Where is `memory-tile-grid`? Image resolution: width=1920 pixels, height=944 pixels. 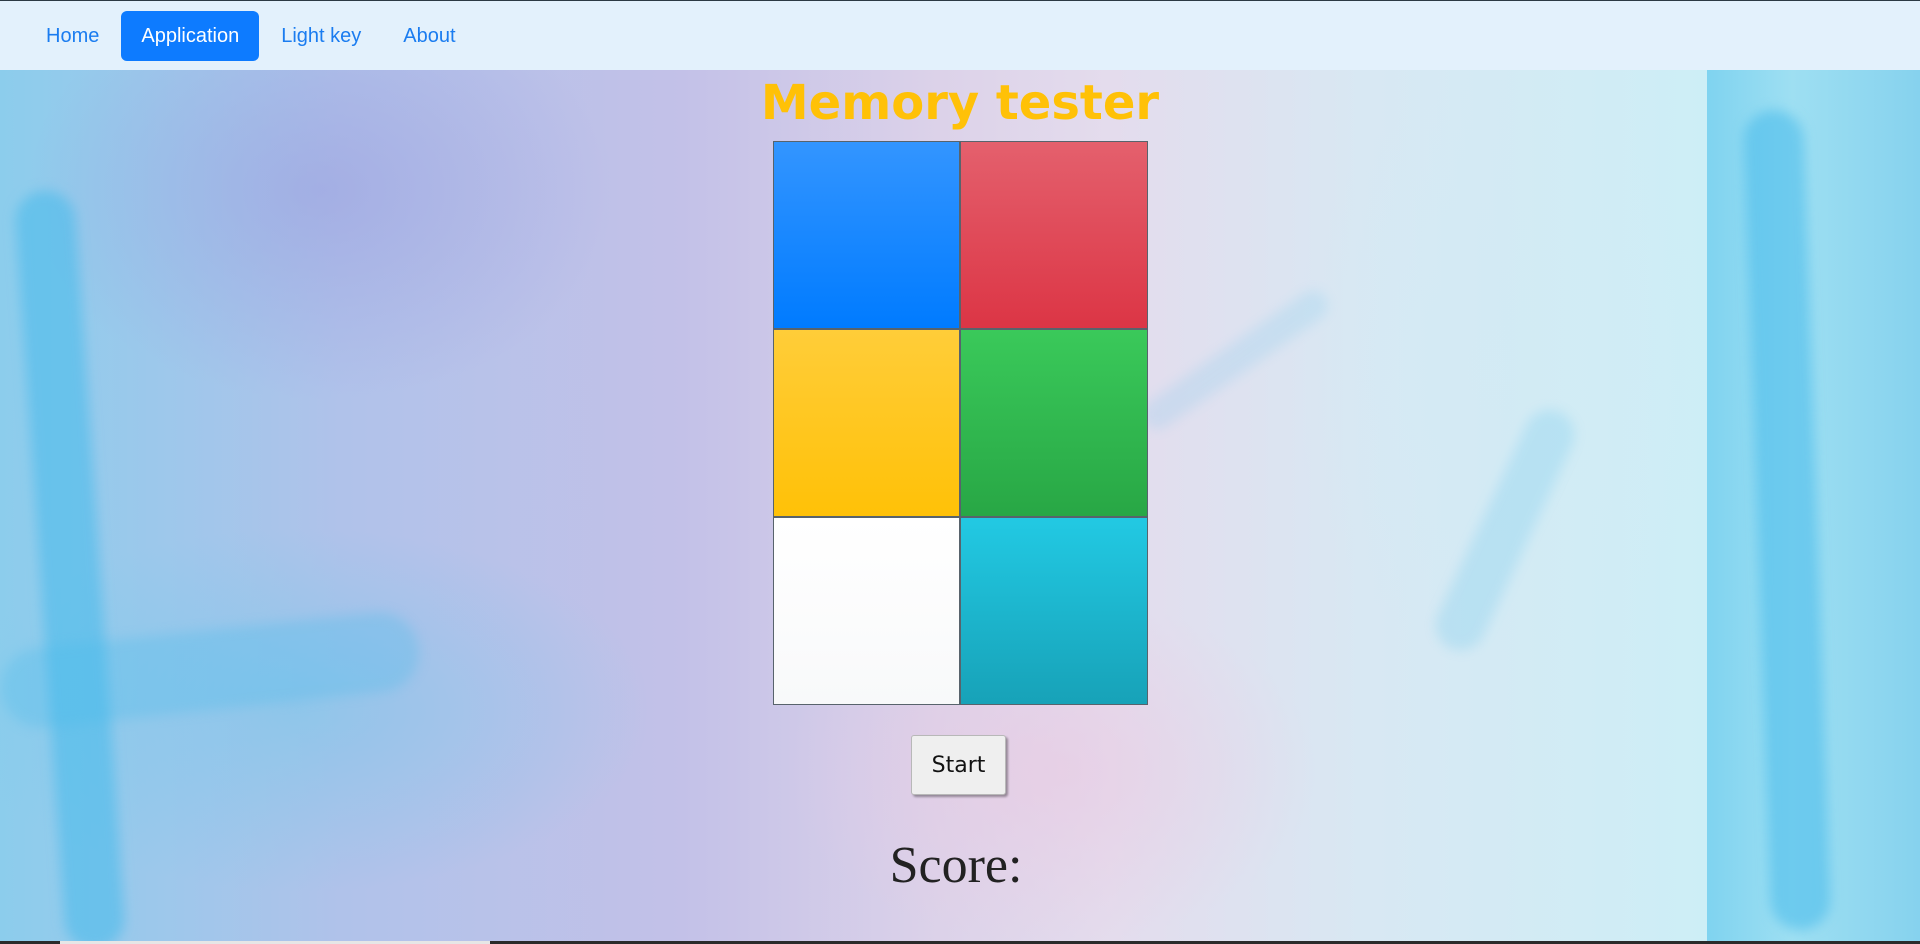
memory-tile-grid is located at coordinates (960, 423).